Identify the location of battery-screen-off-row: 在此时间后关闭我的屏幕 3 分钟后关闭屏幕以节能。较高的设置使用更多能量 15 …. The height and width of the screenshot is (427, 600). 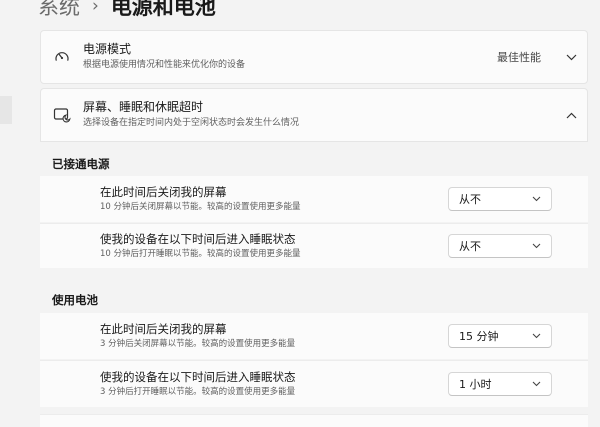
(314, 336).